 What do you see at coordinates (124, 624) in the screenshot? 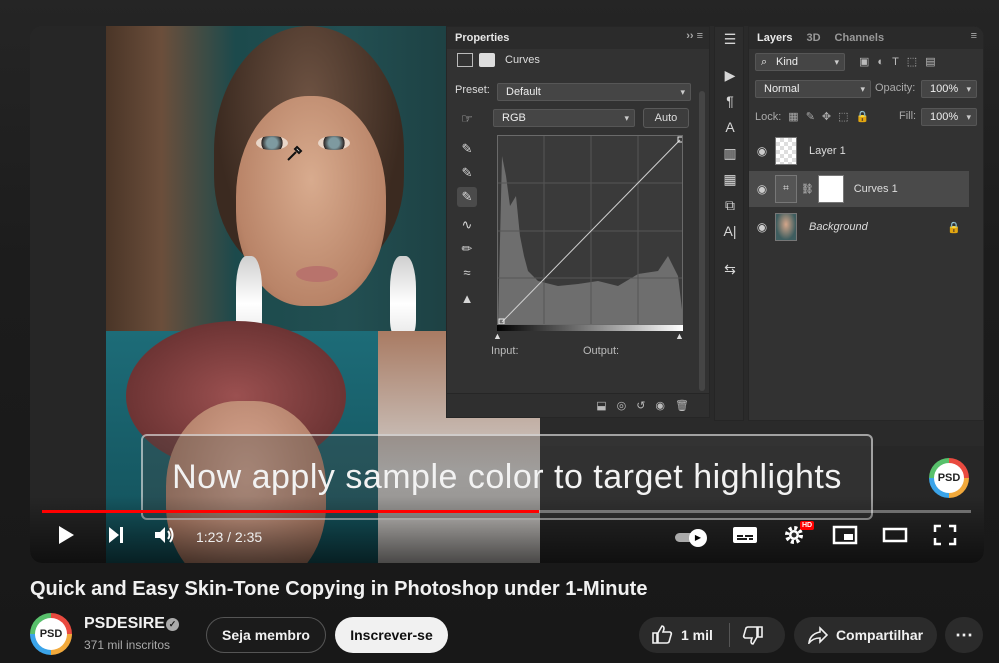
I see `channel-name: PSDESIRE` at bounding box center [124, 624].